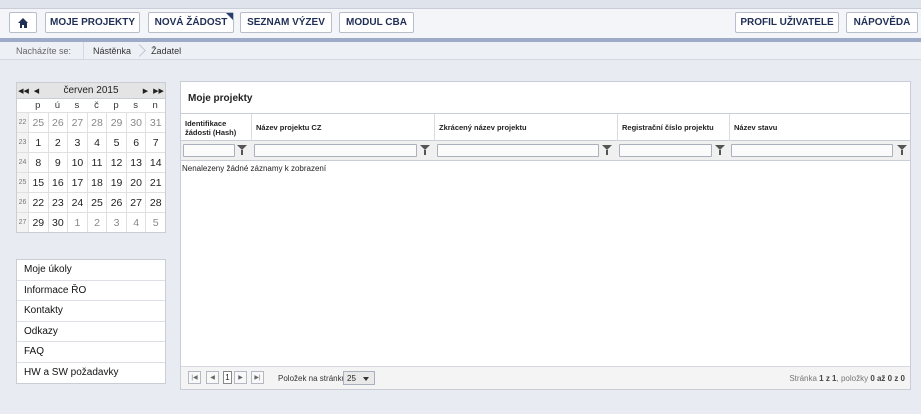 The image size is (921, 414). I want to click on filter-input-nazev-stavu, so click(812, 150).